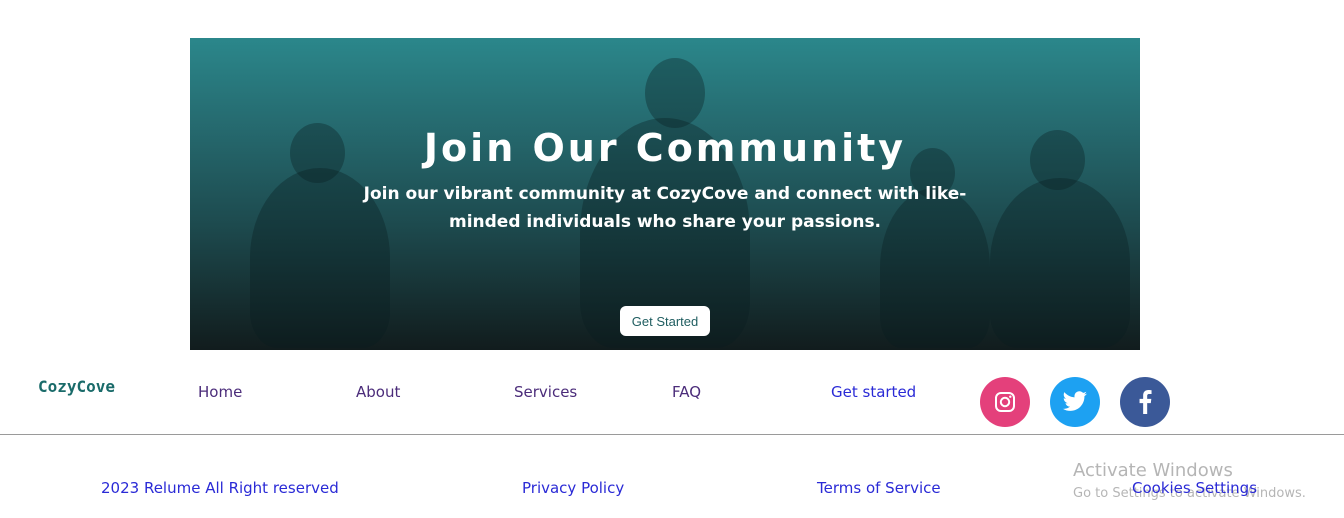 The image size is (1344, 518). I want to click on instagram-button, so click(1005, 402).